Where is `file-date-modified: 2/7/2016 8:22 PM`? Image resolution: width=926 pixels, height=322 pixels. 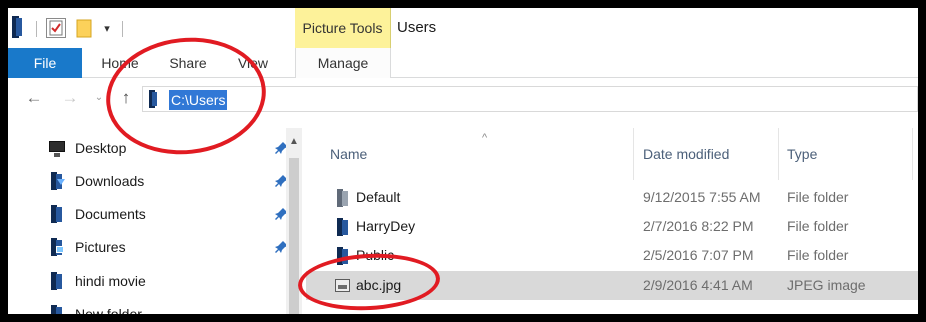
file-date-modified: 2/7/2016 8:22 PM is located at coordinates (698, 226).